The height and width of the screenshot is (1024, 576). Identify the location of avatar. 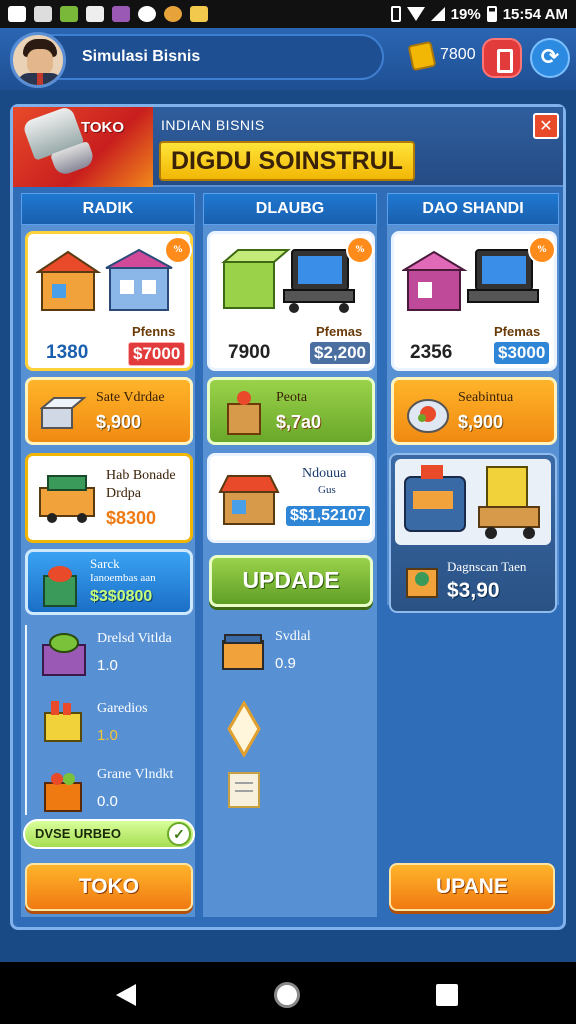
(38, 60).